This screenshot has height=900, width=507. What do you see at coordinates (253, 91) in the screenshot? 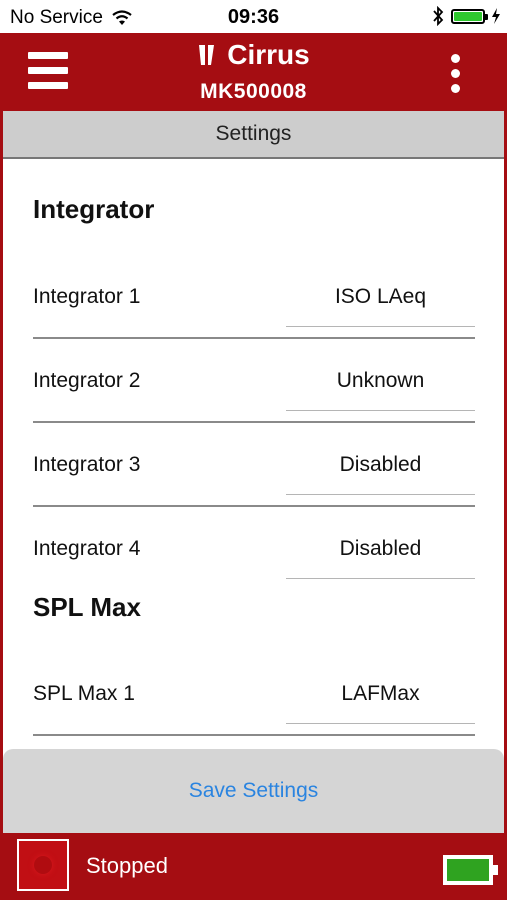
I see `device-id: MK500008` at bounding box center [253, 91].